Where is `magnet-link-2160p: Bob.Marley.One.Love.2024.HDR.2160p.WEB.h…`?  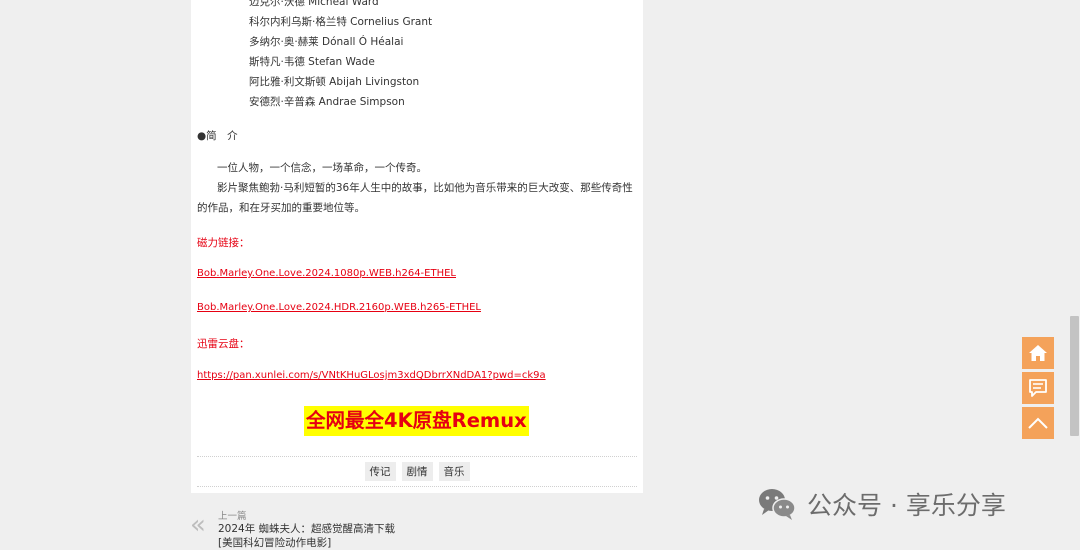 magnet-link-2160p: Bob.Marley.One.Love.2024.HDR.2160p.WEB.h… is located at coordinates (339, 307).